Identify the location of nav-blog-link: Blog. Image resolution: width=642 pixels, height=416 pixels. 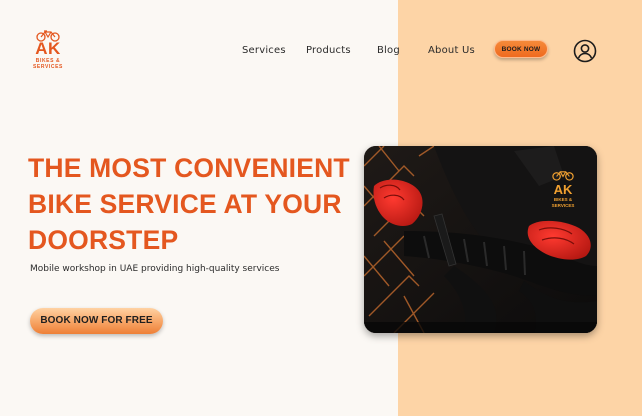
(388, 50).